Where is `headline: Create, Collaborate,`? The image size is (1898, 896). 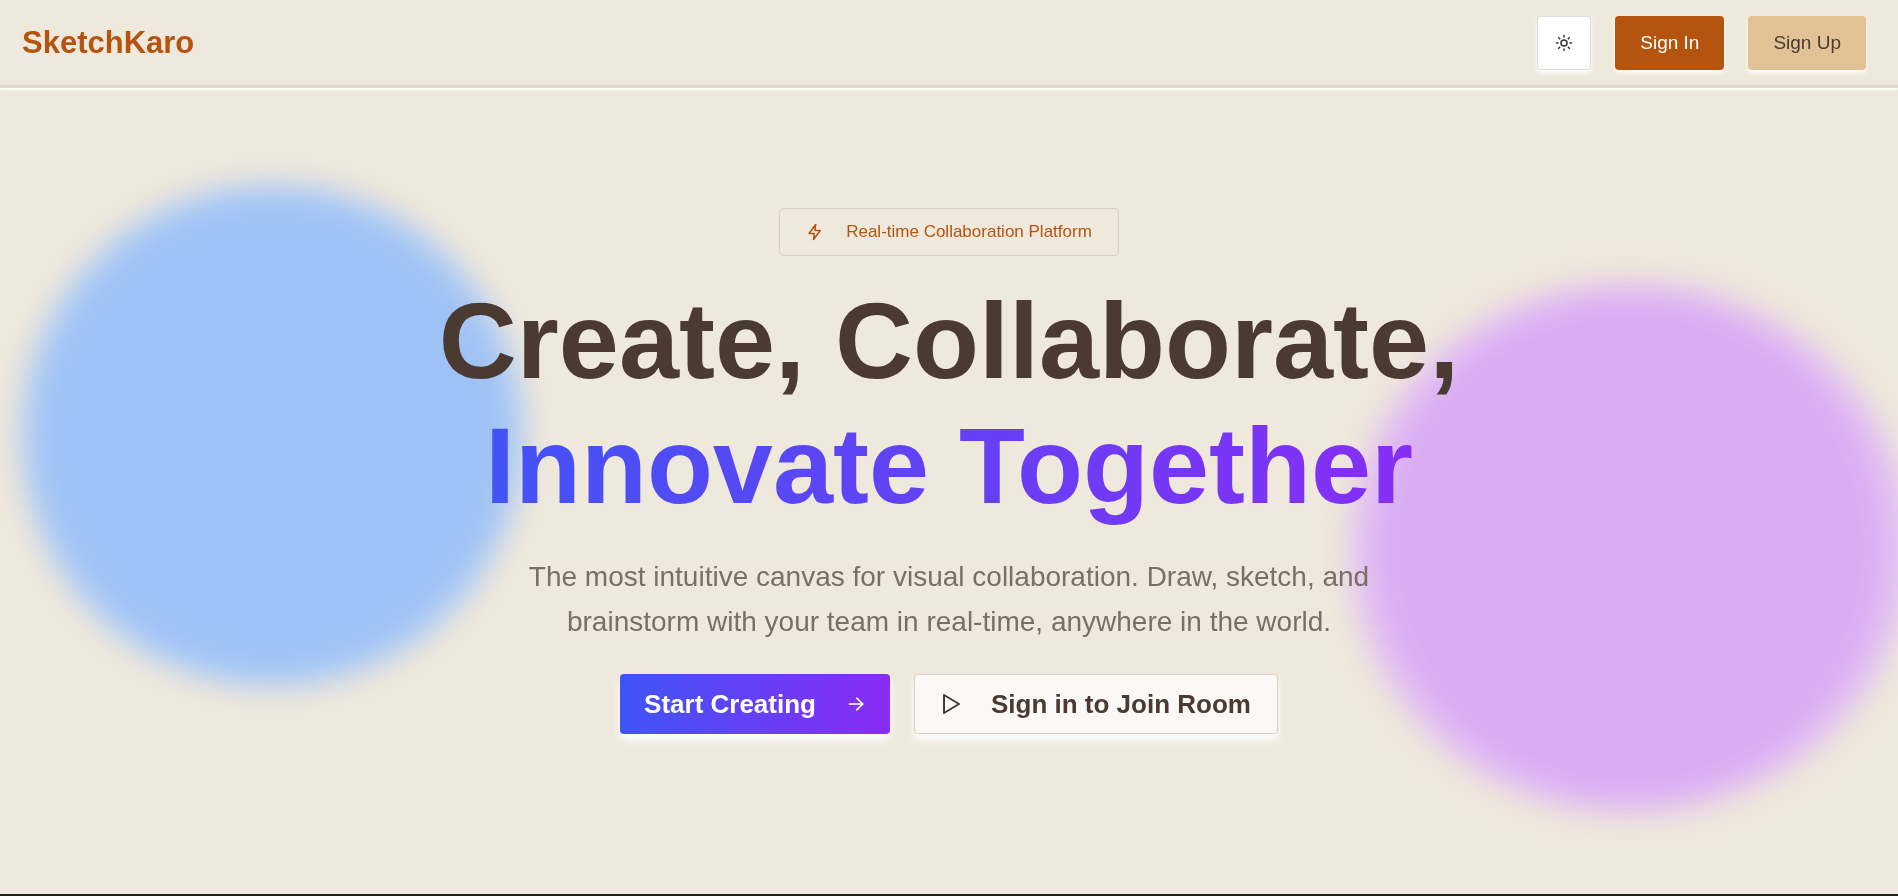 headline: Create, Collaborate, is located at coordinates (949, 340).